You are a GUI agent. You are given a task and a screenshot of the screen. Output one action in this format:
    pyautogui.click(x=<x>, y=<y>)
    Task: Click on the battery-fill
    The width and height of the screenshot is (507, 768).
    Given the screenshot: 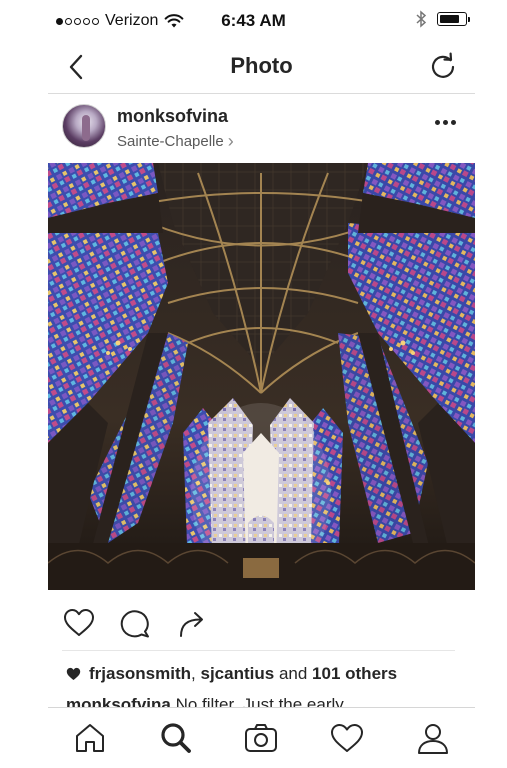 What is the action you would take?
    pyautogui.click(x=450, y=19)
    